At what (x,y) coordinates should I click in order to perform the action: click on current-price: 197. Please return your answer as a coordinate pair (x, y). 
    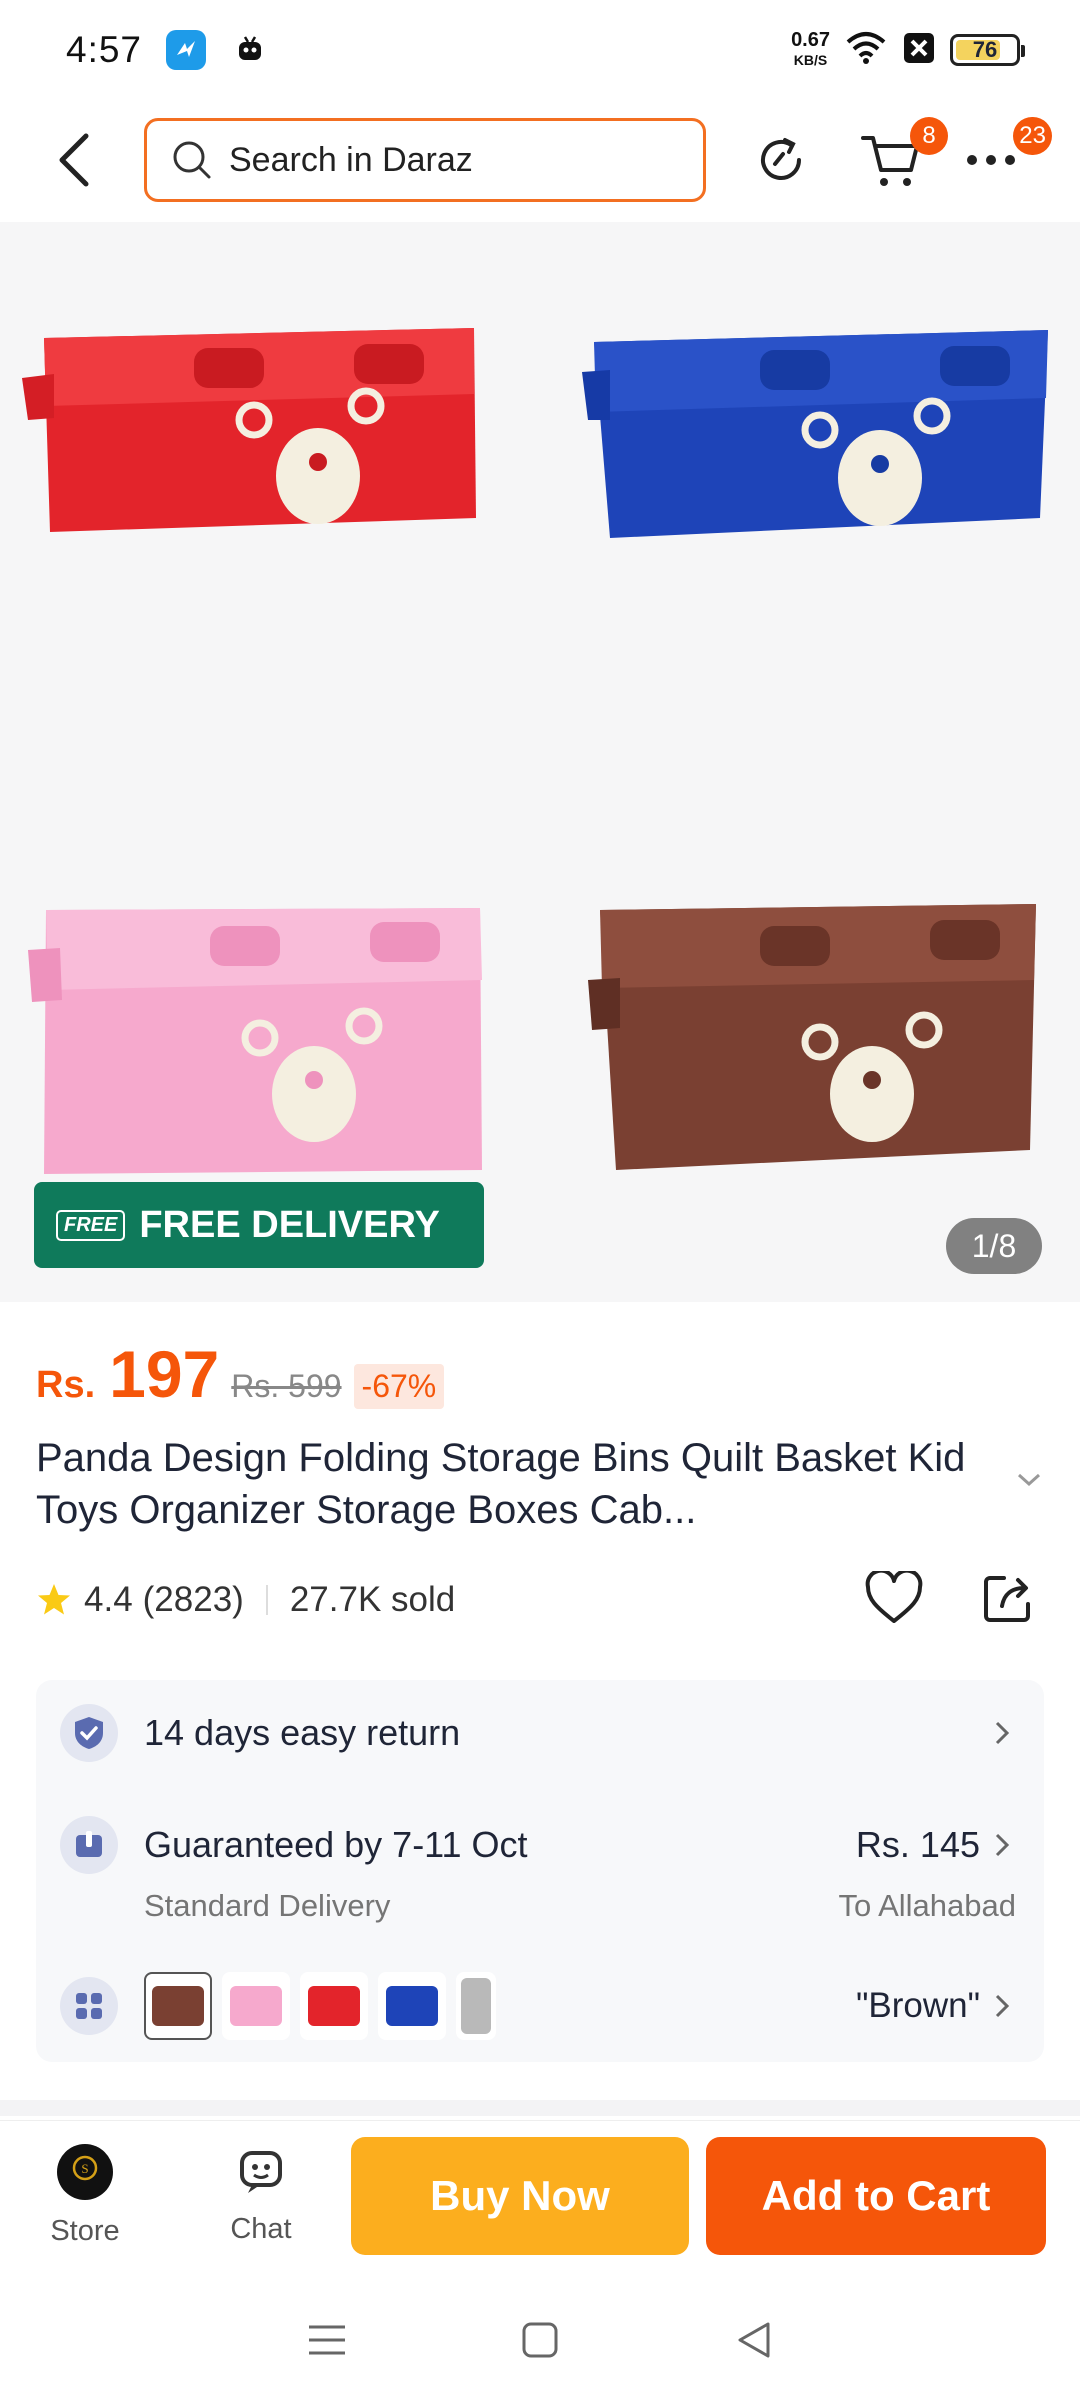
    Looking at the image, I should click on (164, 1374).